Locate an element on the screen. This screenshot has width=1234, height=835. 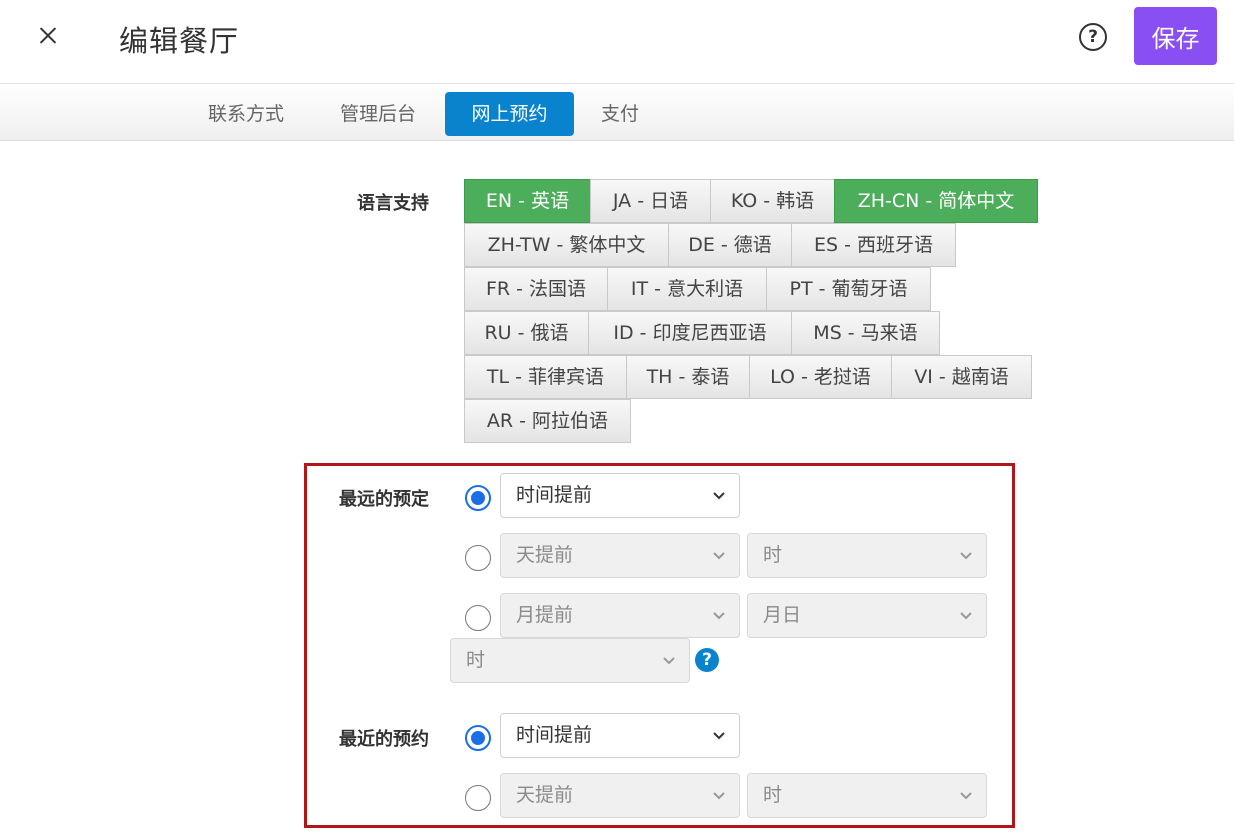
nearest-days-hour-select: 时 is located at coordinates (867, 795).